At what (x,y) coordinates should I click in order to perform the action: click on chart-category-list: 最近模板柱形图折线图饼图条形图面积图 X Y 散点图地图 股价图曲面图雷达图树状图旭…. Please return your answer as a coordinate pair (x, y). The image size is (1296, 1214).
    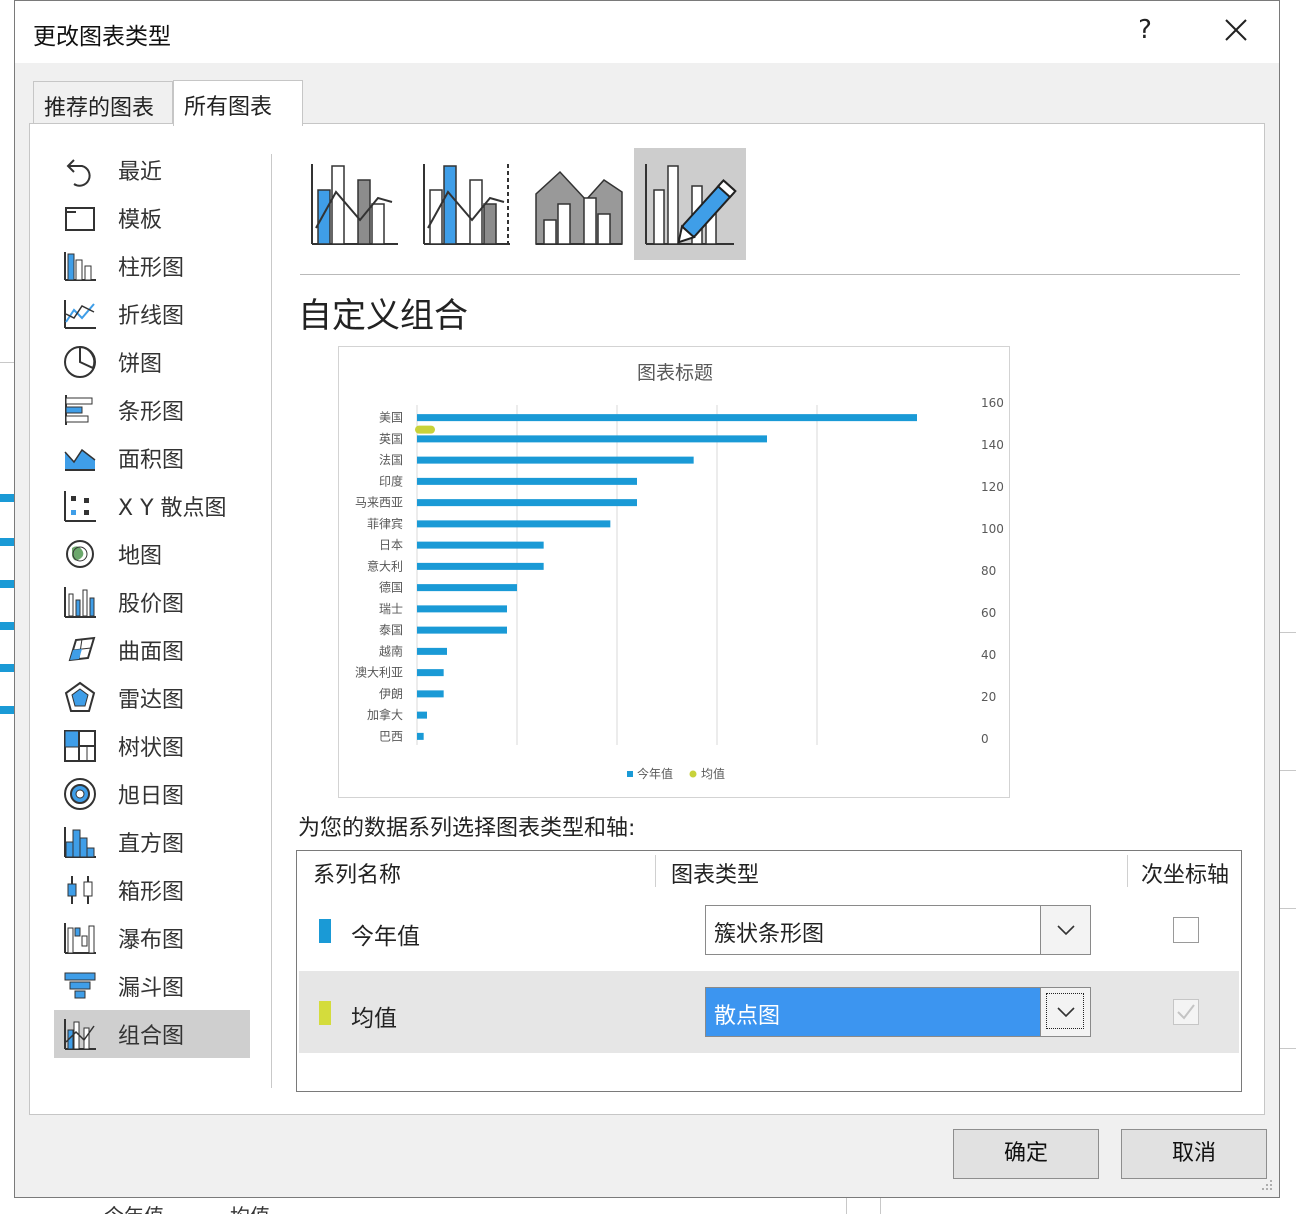
    Looking at the image, I should click on (152, 602).